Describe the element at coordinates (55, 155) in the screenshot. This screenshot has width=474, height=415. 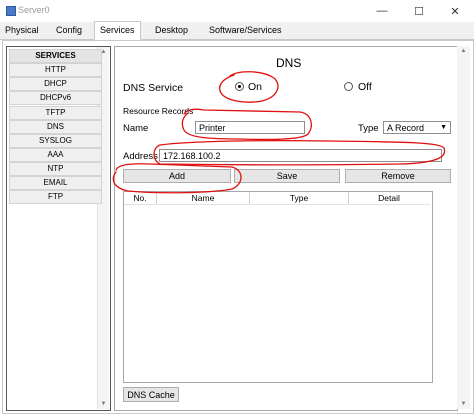
I see `sidebar-item-aaa: AAA` at that location.